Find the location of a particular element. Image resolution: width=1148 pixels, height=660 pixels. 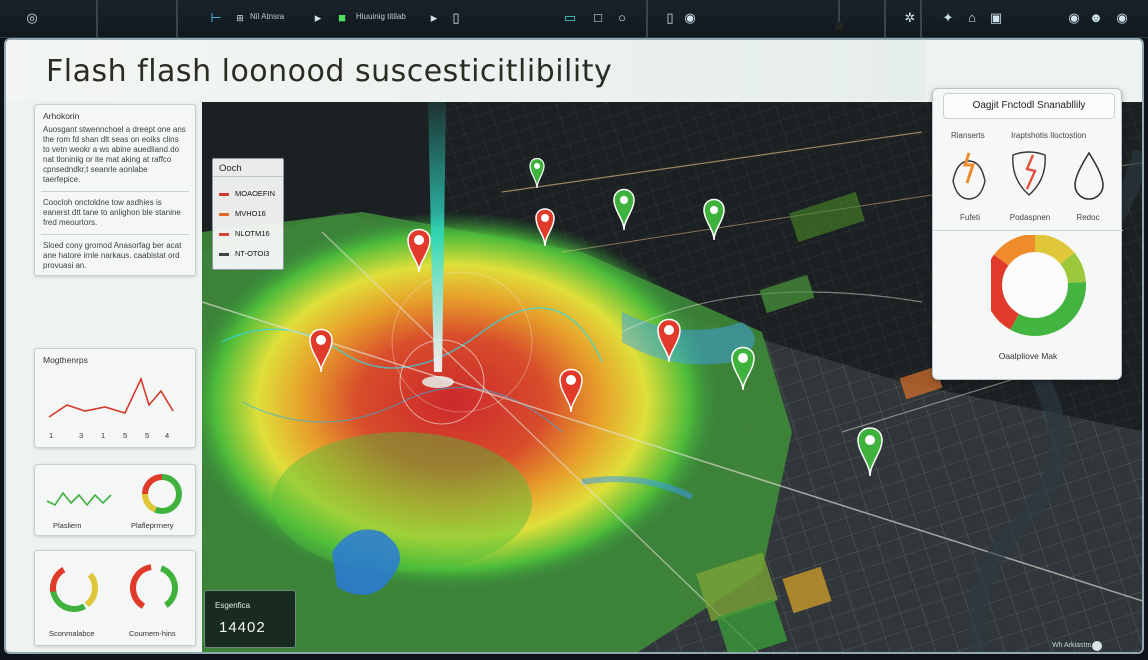

stat-label: Esgenfica is located at coordinates (233, 605).